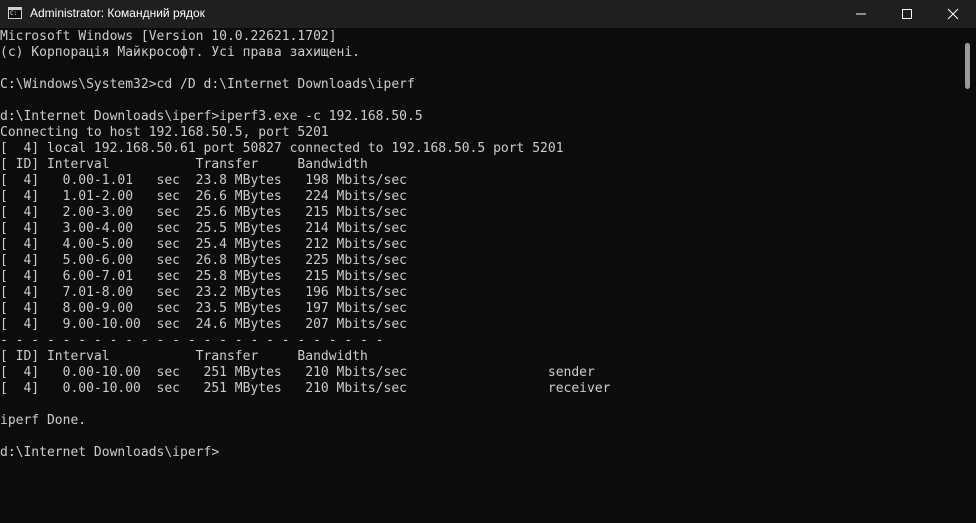 Image resolution: width=976 pixels, height=523 pixels. I want to click on cmd-icon: C:, so click(15, 13).